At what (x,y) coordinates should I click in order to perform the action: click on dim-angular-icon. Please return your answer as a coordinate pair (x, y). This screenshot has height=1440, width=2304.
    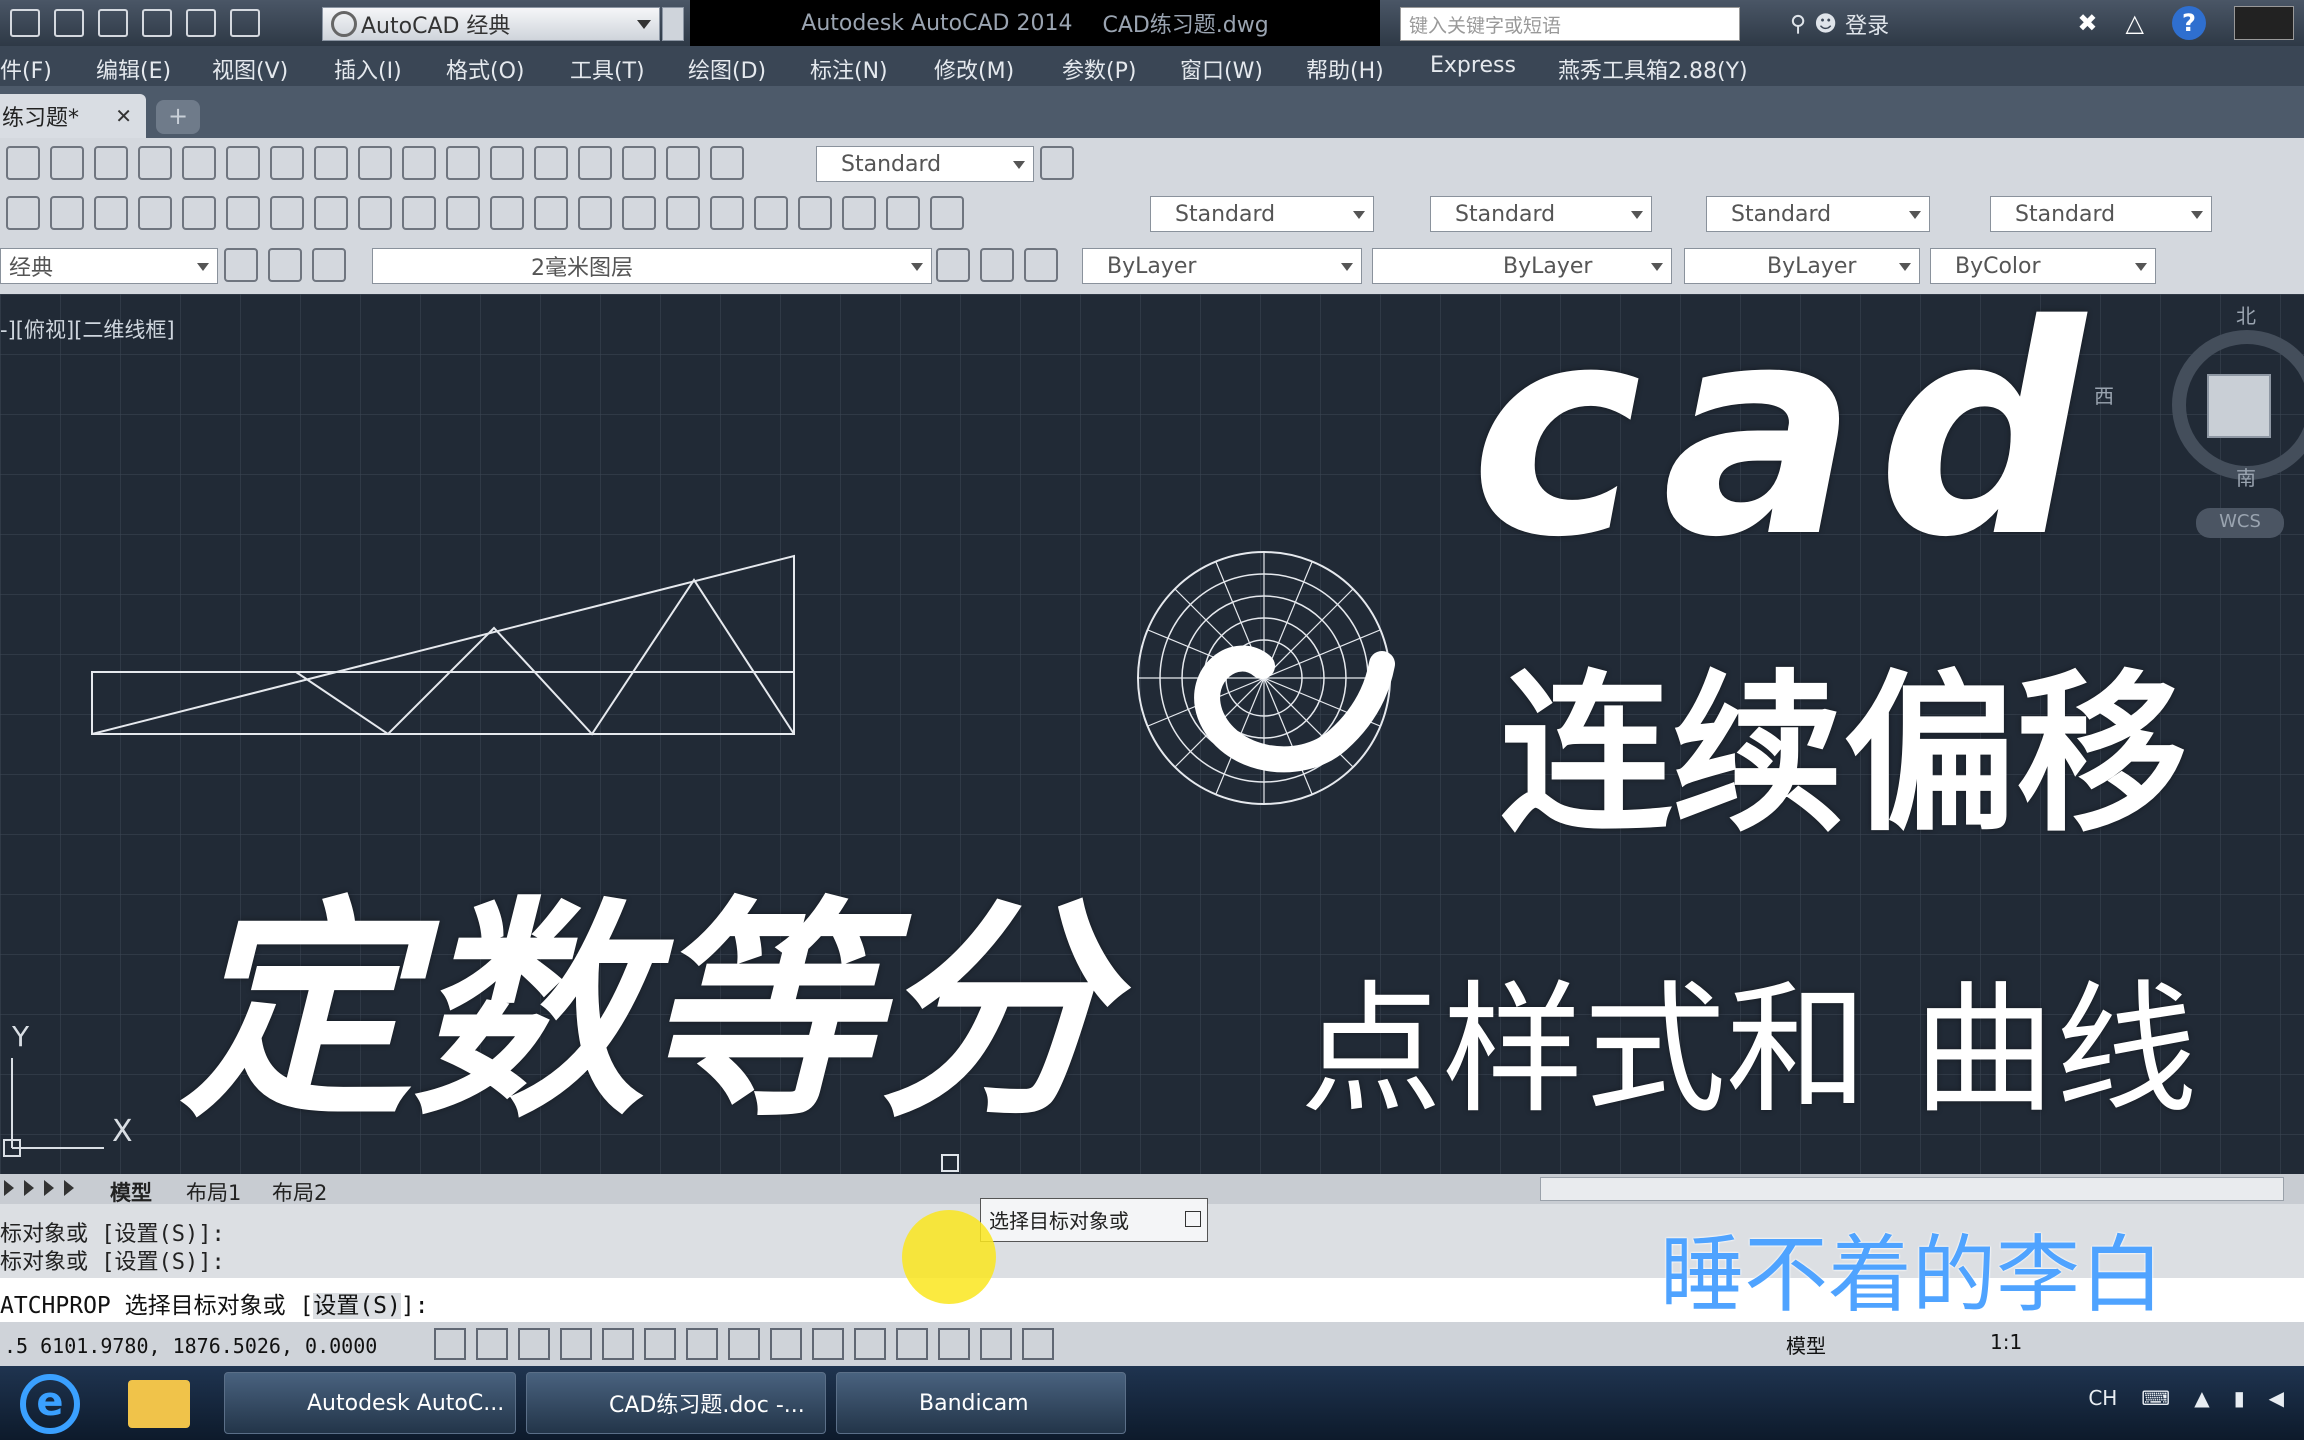
    Looking at the image, I should click on (243, 163).